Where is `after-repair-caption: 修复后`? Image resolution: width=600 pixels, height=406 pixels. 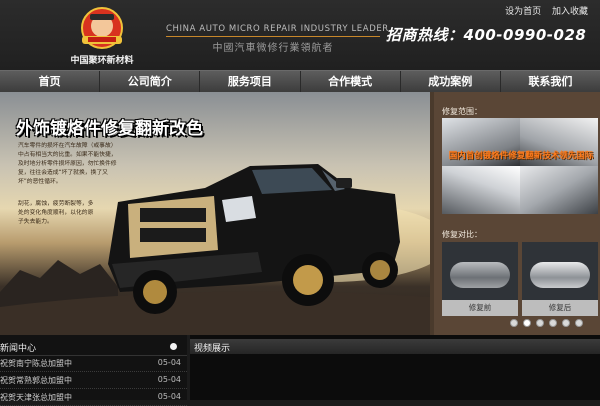
after-repair-caption: 修复后 is located at coordinates (560, 308).